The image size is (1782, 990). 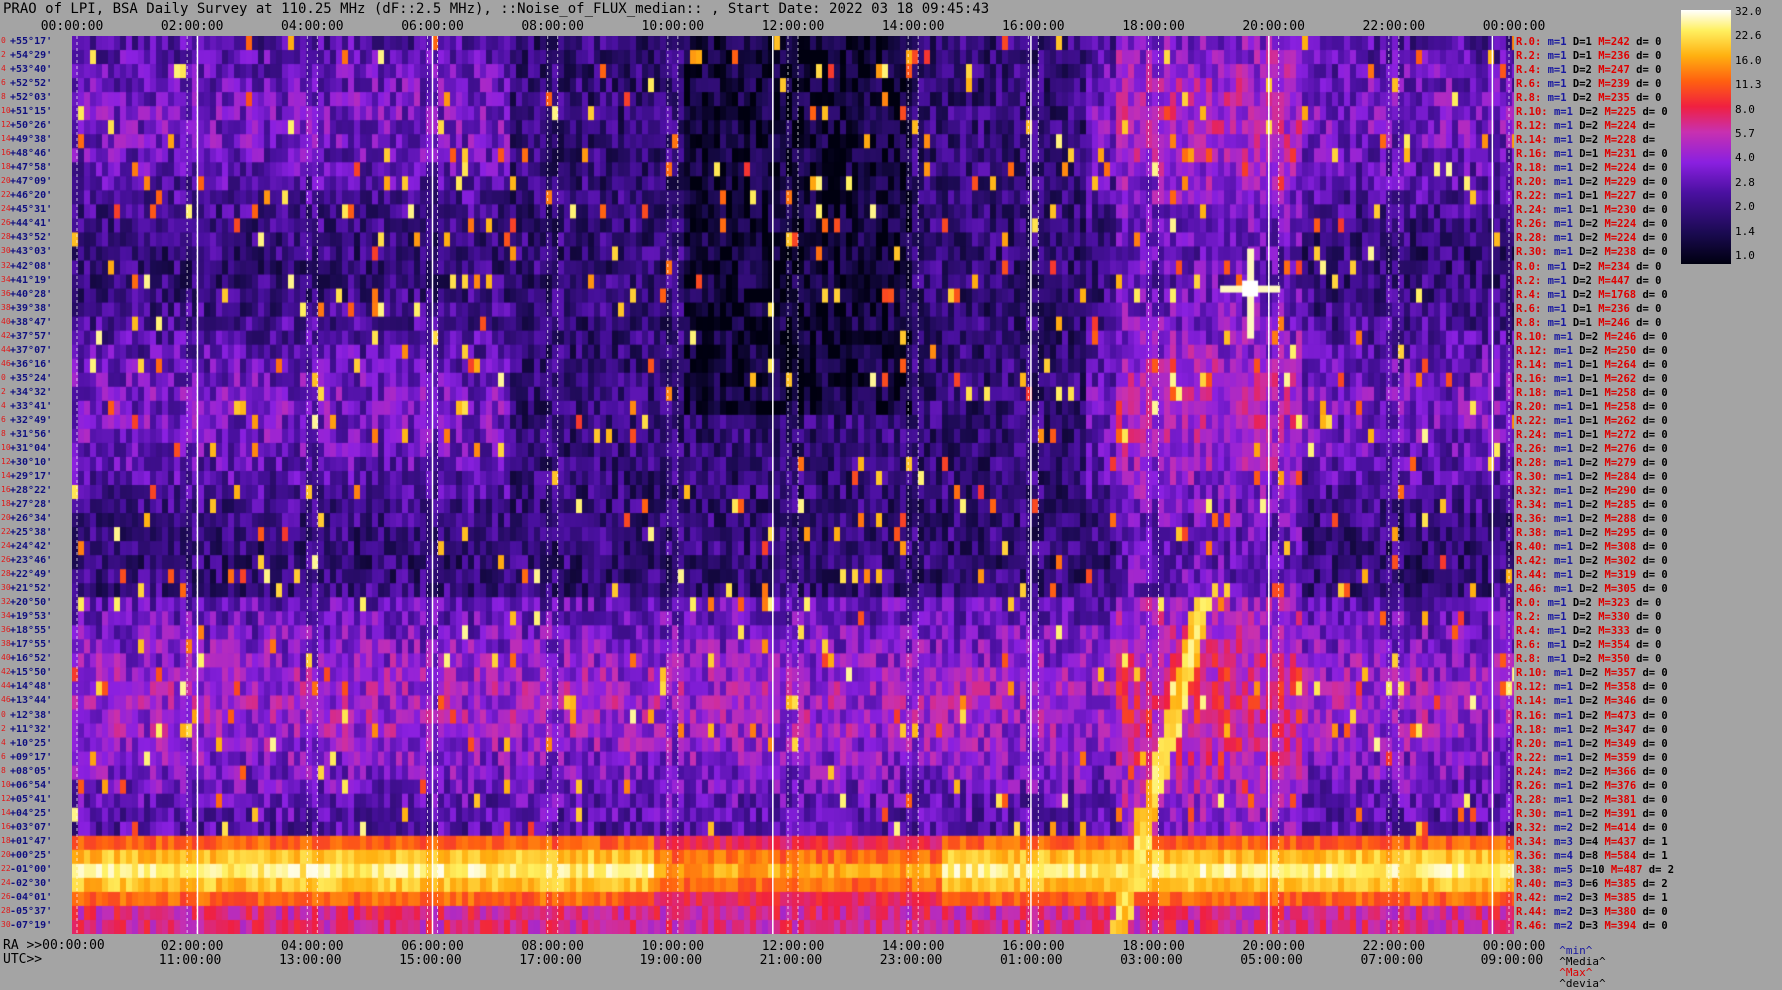 I want to click on beam-stat-row: R.44: m=1 D=2 M=319 d= 0, so click(x=1592, y=575).